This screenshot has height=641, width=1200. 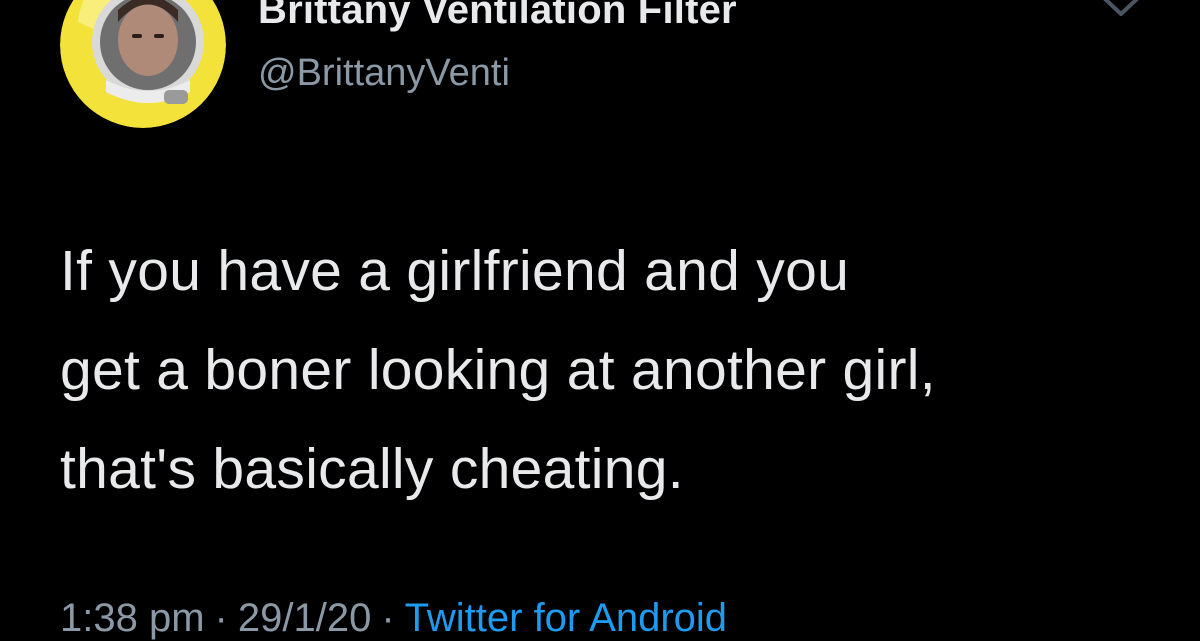 What do you see at coordinates (566, 618) in the screenshot?
I see `tweet-source-link: Twitter for Android` at bounding box center [566, 618].